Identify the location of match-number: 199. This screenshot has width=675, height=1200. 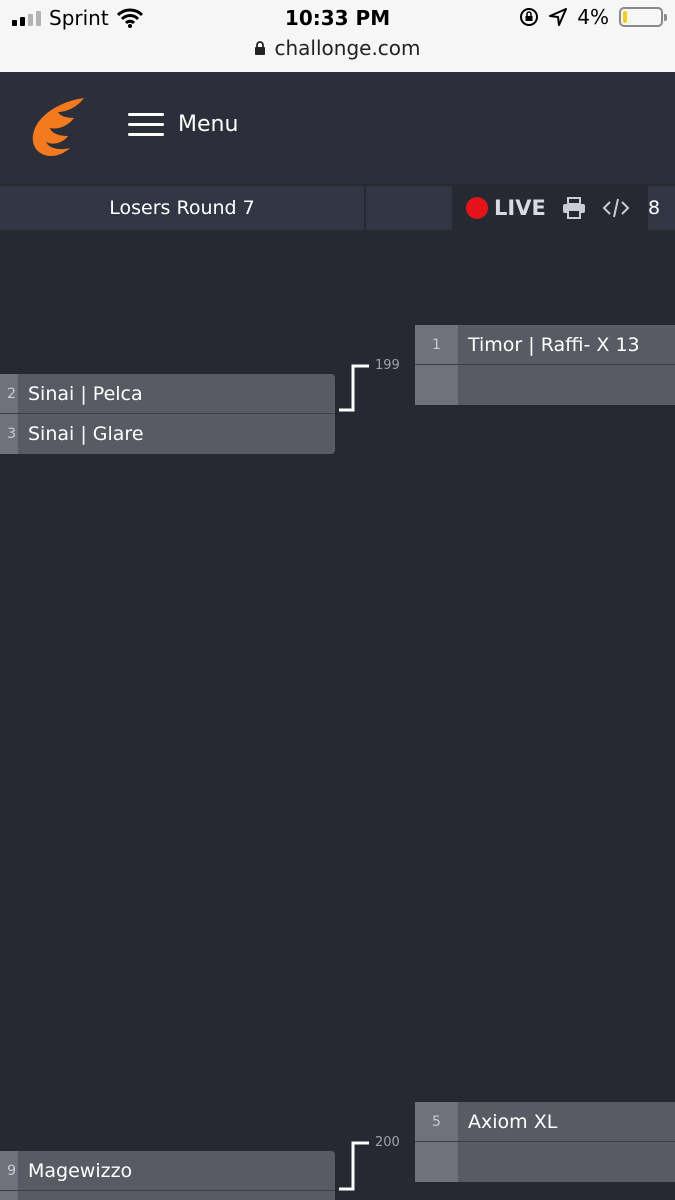
(387, 365).